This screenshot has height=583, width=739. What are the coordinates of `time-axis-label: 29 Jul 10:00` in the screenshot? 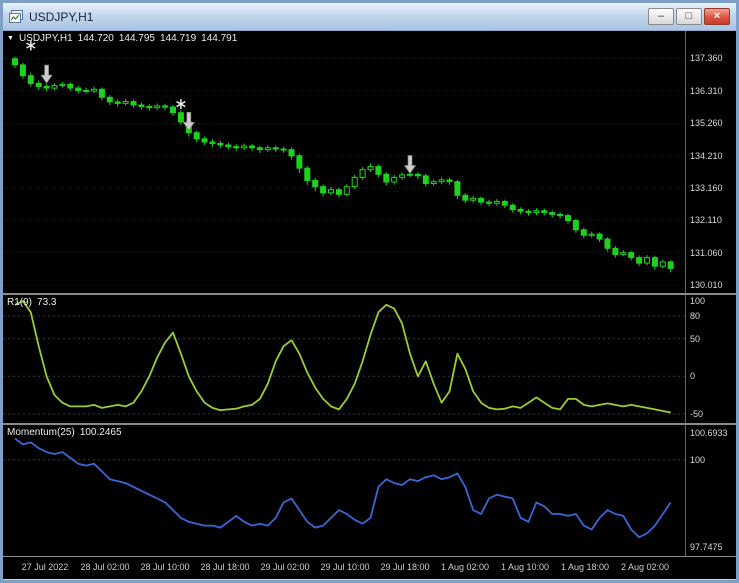 It's located at (345, 567).